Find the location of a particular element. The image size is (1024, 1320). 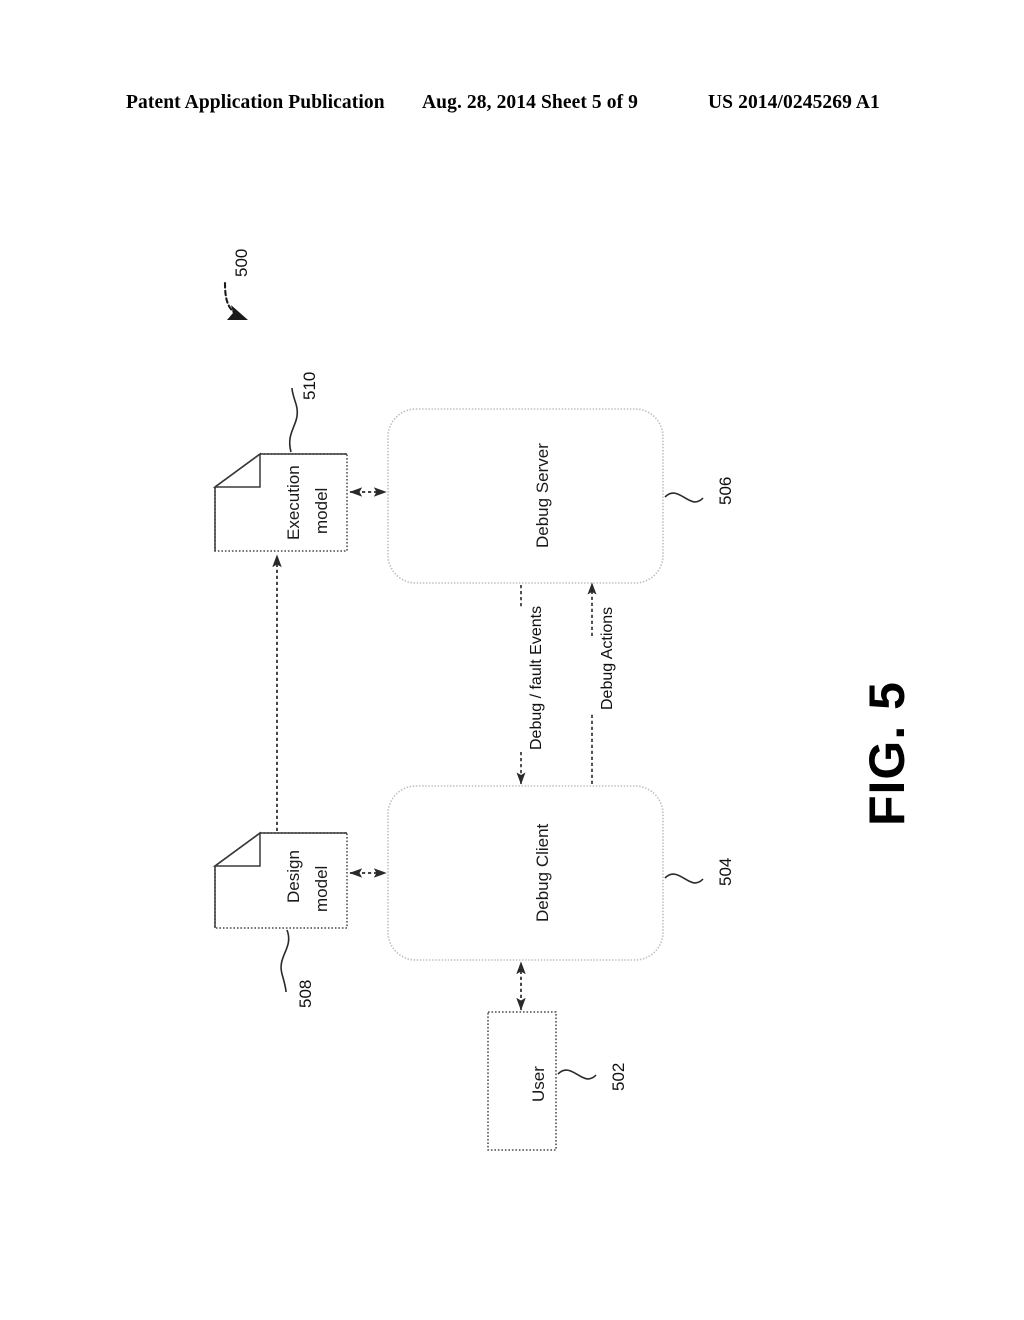

execution-model-ref-label: 510 is located at coordinates (309, 385).